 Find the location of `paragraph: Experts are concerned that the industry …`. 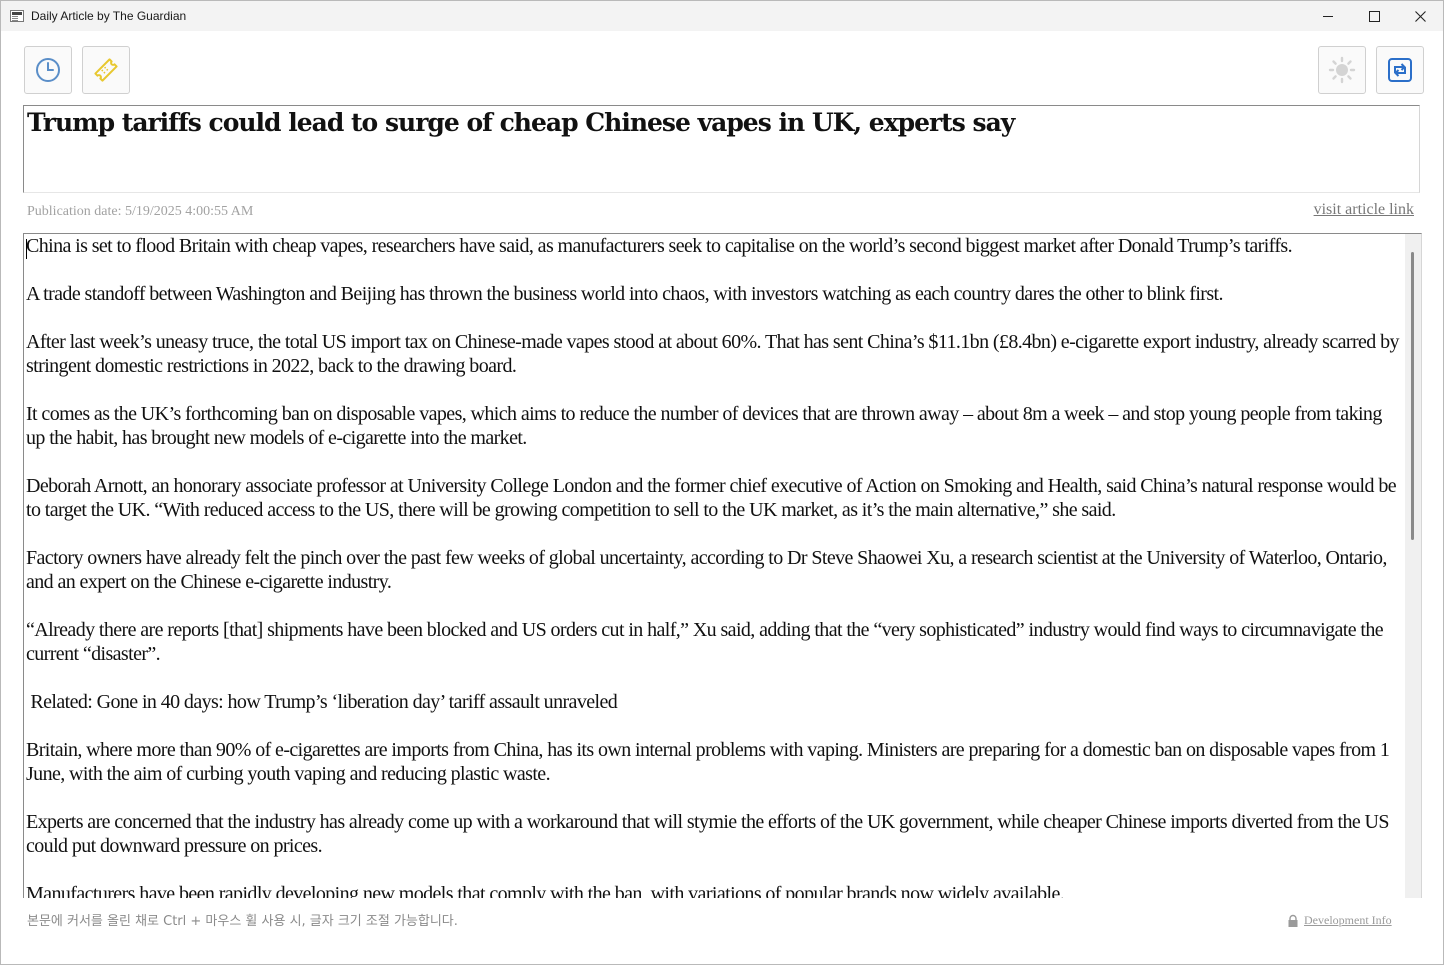

paragraph: Experts are concerned that the industry … is located at coordinates (708, 834).